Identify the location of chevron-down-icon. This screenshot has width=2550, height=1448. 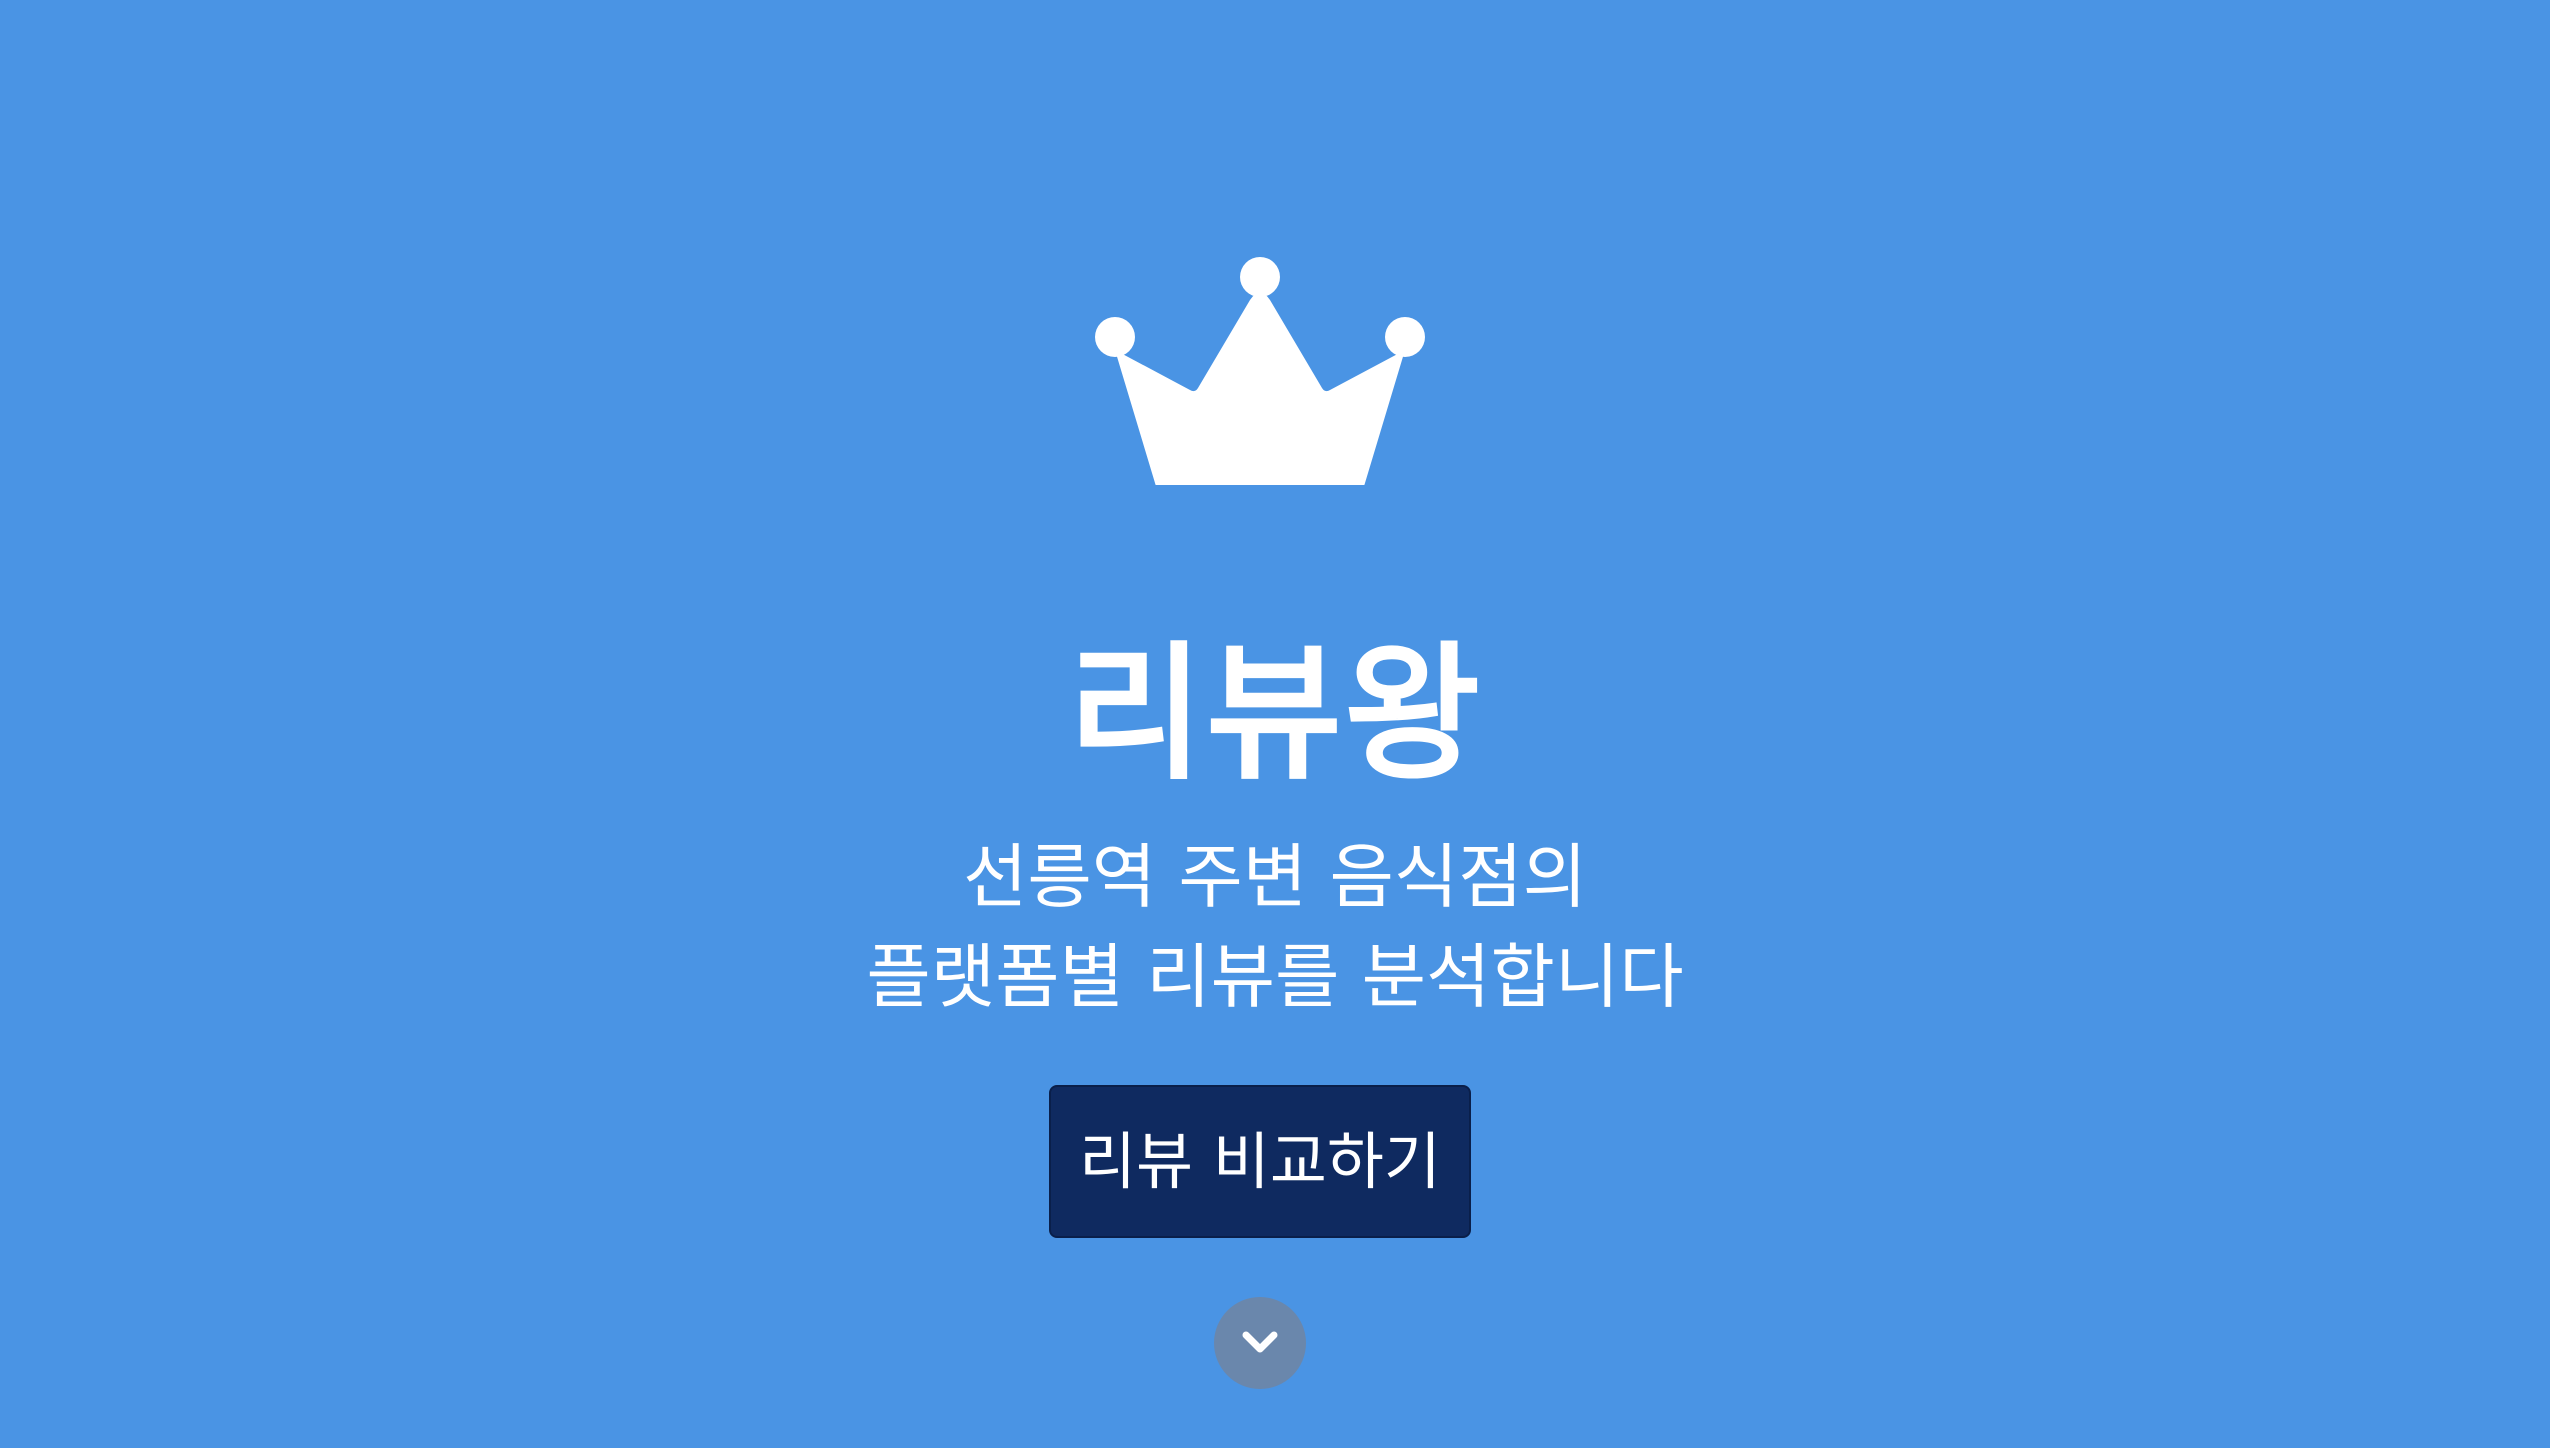
(1260, 1342).